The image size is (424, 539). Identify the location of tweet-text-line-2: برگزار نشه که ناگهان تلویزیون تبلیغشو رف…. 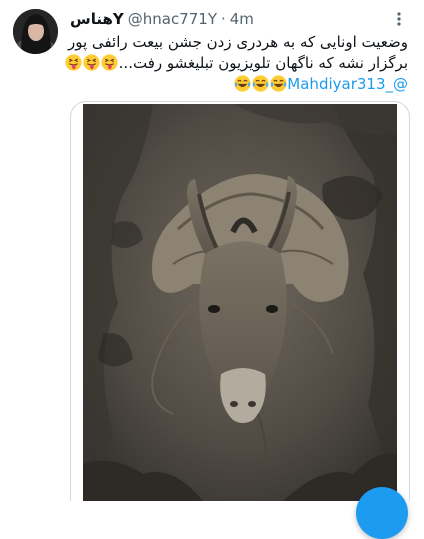
(236, 63).